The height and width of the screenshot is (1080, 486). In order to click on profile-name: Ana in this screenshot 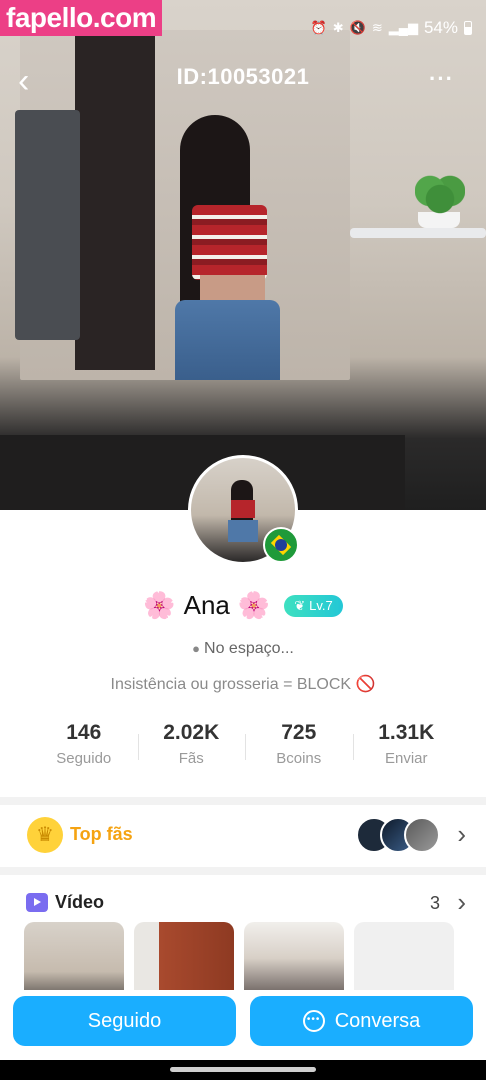, I will do `click(206, 605)`.